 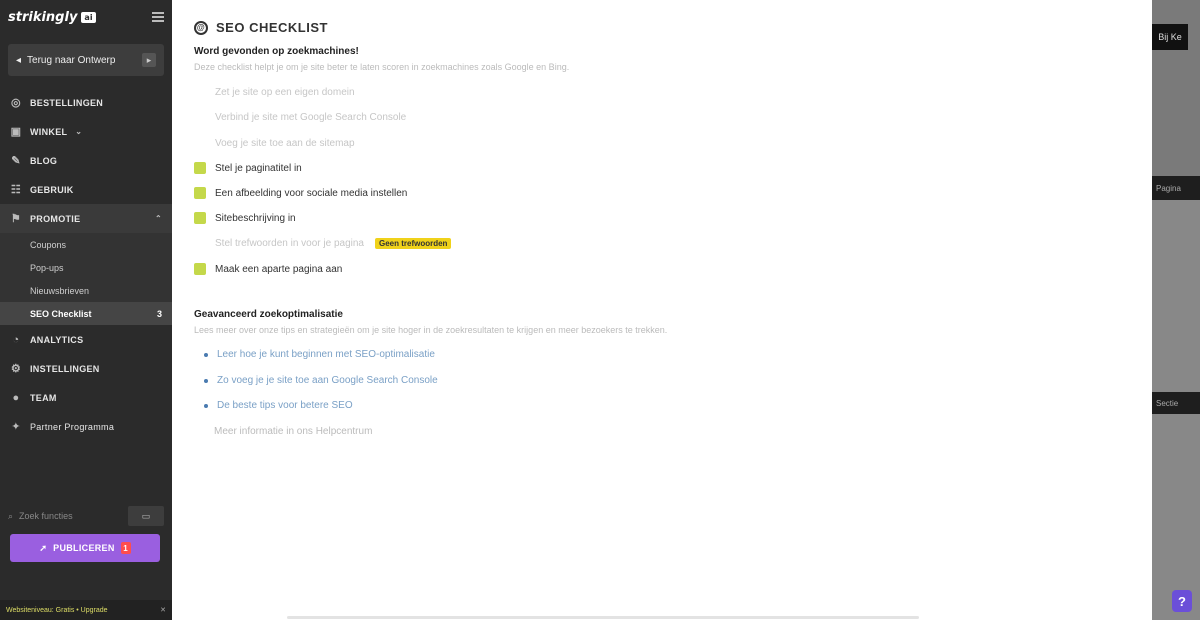 What do you see at coordinates (86, 244) in the screenshot?
I see `sidebar-subitem-coupons: Coupons` at bounding box center [86, 244].